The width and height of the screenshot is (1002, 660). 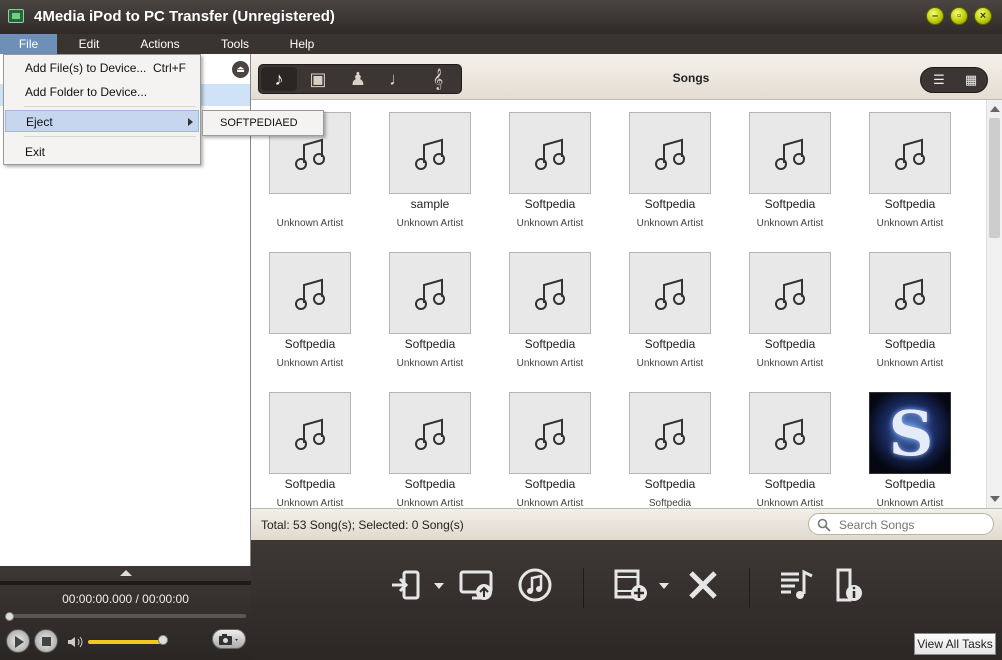 I want to click on album-art-letter: S, so click(x=911, y=433).